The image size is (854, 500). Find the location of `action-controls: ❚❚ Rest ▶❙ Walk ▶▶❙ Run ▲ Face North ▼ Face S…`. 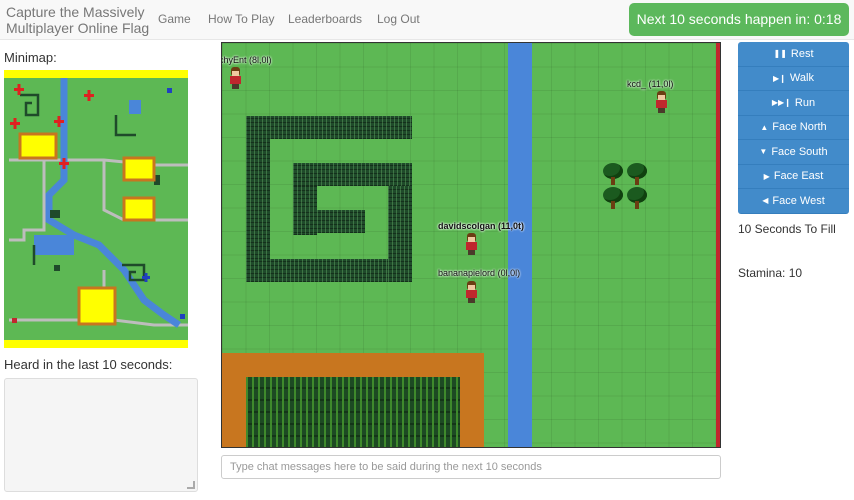

action-controls: ❚❚ Rest ▶❙ Walk ▶▶❙ Run ▲ Face North ▼ Face S… is located at coordinates (793, 128).